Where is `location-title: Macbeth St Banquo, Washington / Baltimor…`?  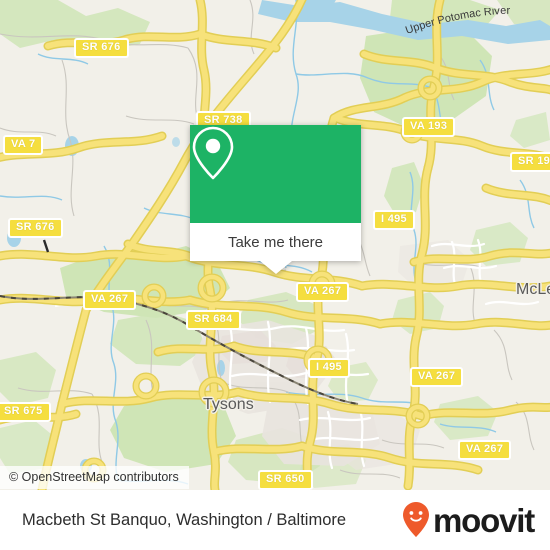 location-title: Macbeth St Banquo, Washington / Baltimor… is located at coordinates (184, 519).